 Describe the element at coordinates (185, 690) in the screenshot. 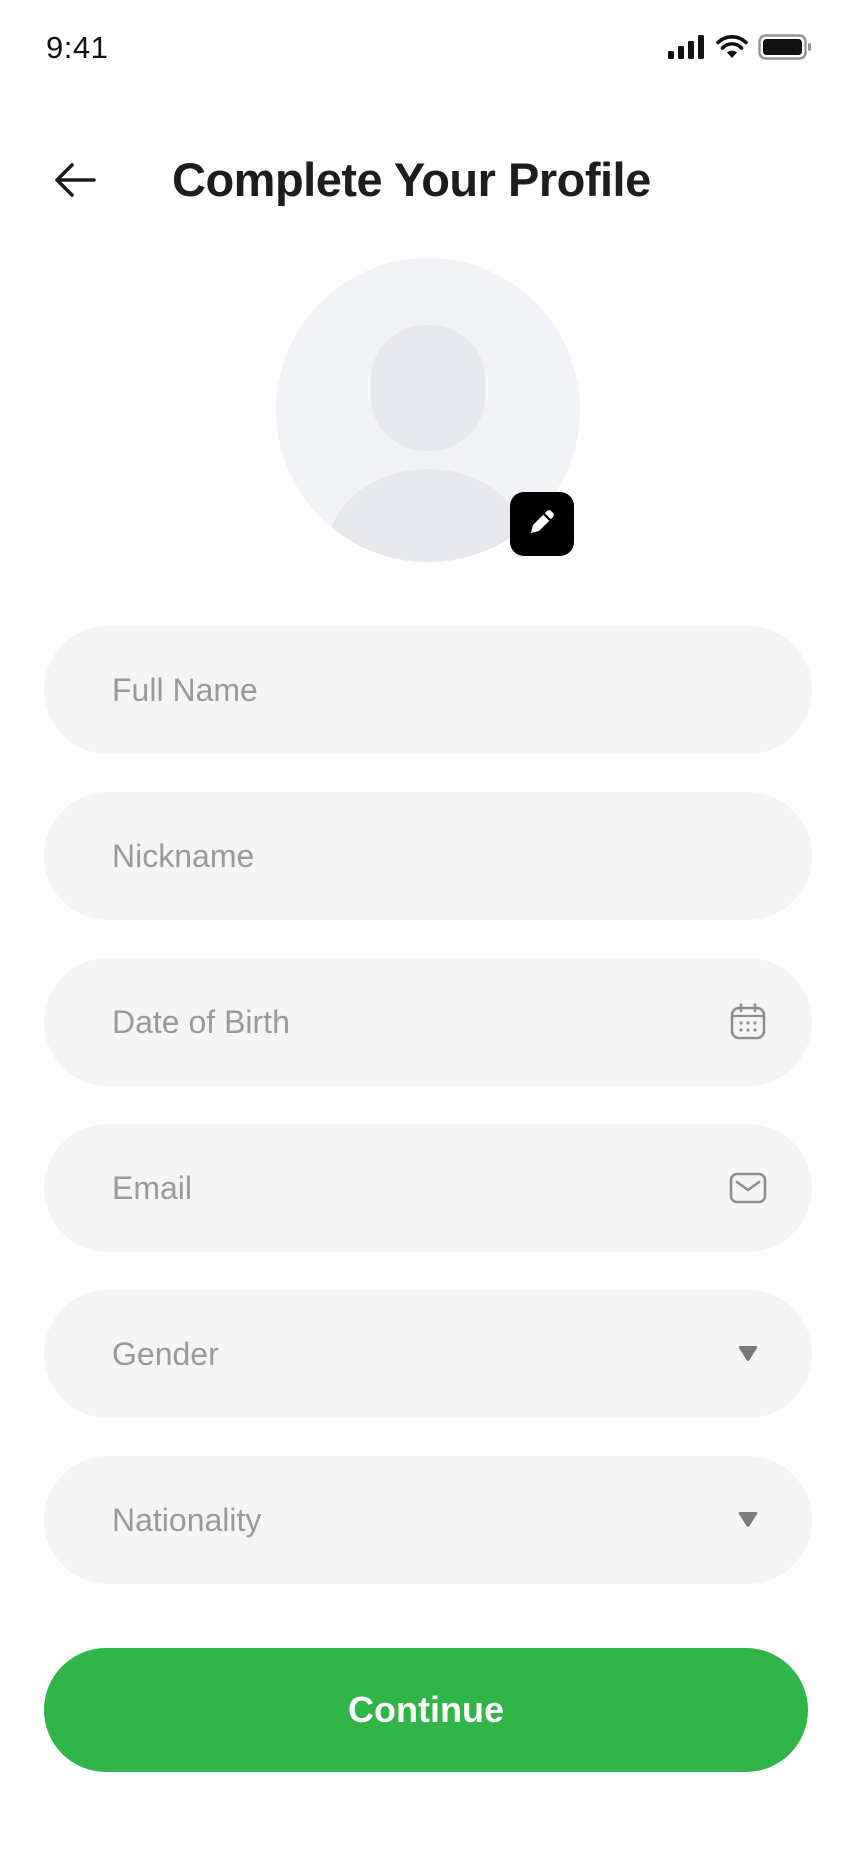

I see `full-name-placeholder: Full Name` at that location.